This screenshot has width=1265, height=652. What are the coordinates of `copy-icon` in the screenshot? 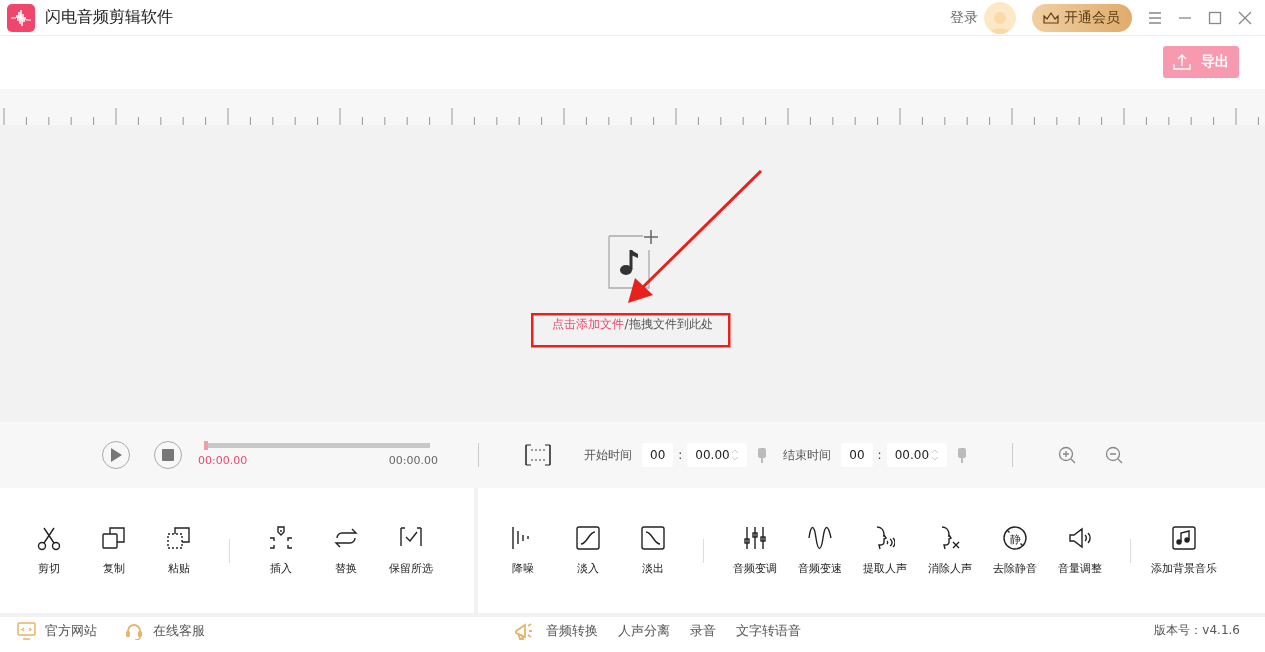 It's located at (113, 538).